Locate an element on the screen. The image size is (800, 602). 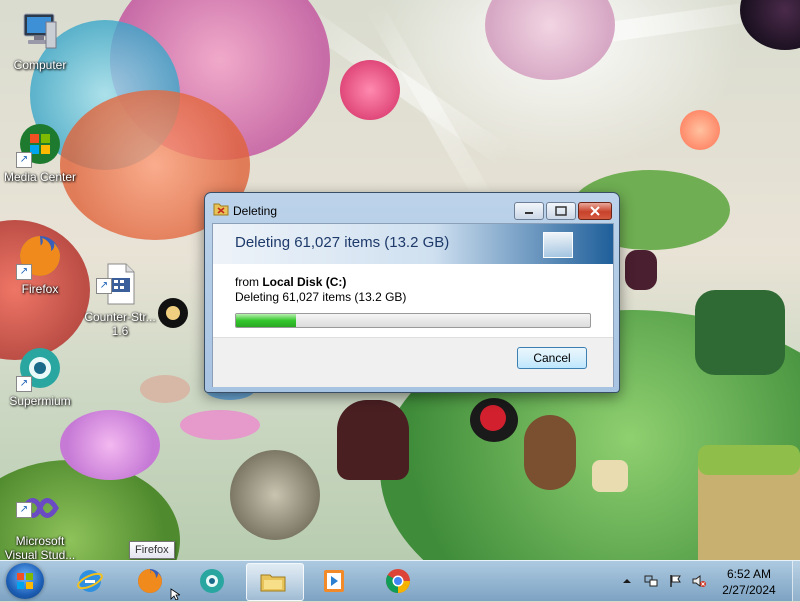
firefox-icon is located at coordinates (150, 581).